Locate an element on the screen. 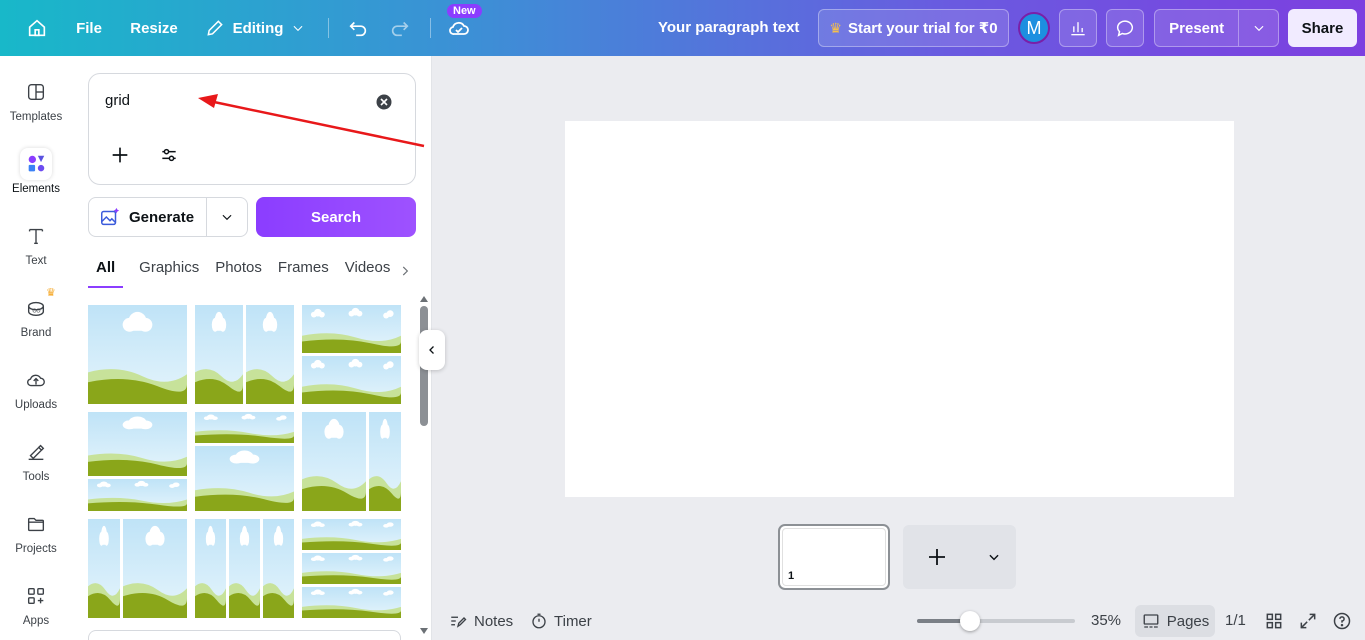  grid-view-button is located at coordinates (1274, 623).